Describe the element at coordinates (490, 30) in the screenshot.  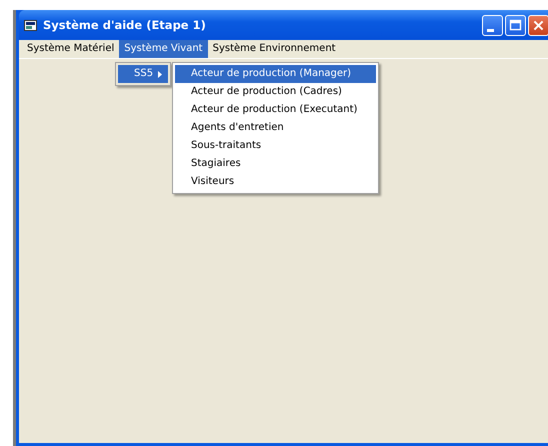
I see `minimize-icon` at that location.